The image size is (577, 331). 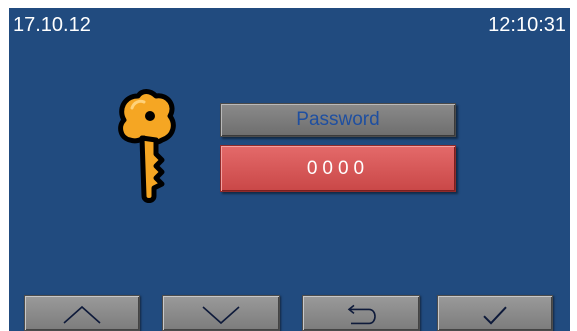 What do you see at coordinates (52, 25) in the screenshot?
I see `date-display: 17.10.12` at bounding box center [52, 25].